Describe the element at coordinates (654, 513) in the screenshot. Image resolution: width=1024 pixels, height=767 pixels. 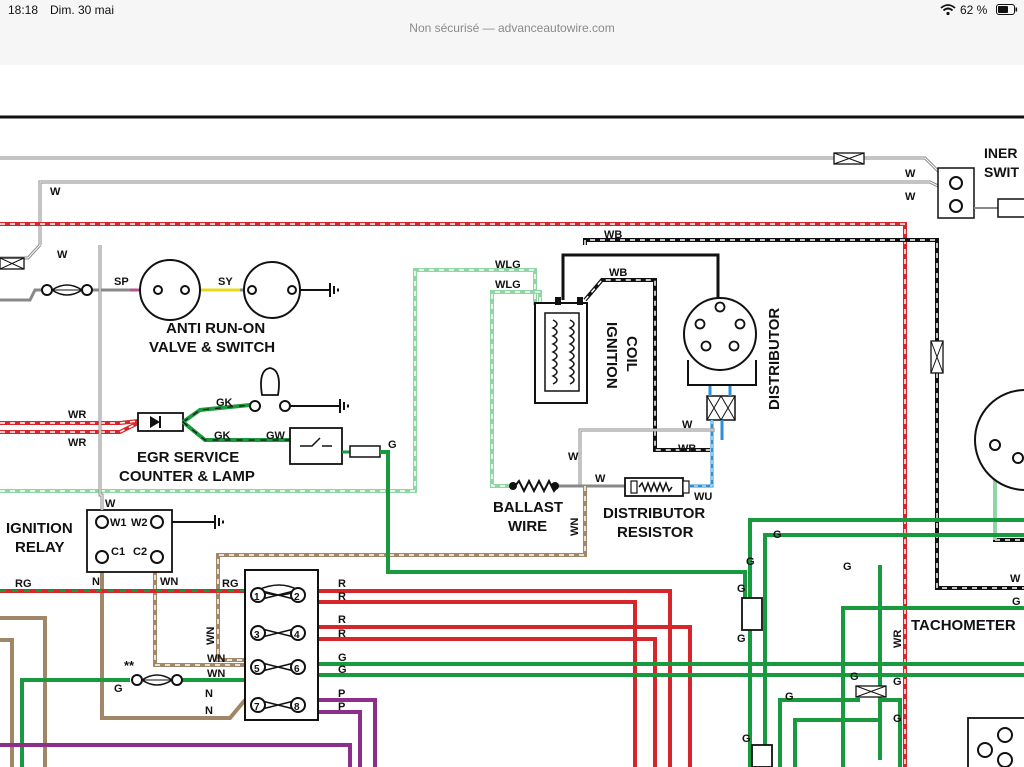
I see `dist-resistor-label-1: DISTRIBUTOR` at that location.